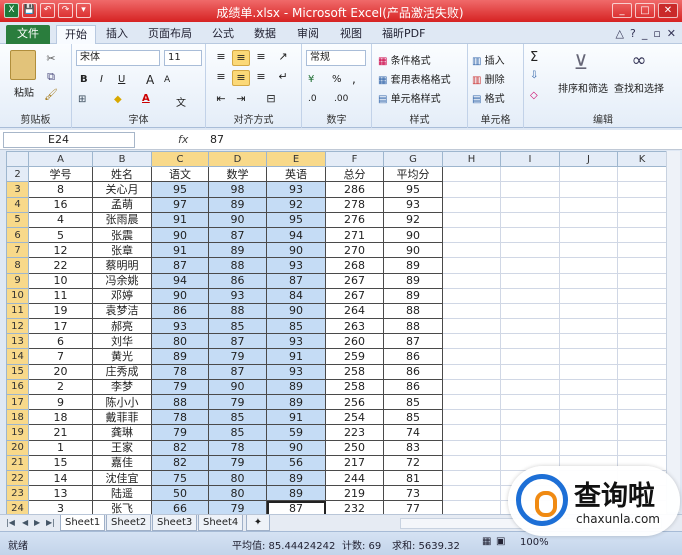 The image size is (682, 555). Describe the element at coordinates (180, 402) in the screenshot. I see `cell-c17: 88` at that location.